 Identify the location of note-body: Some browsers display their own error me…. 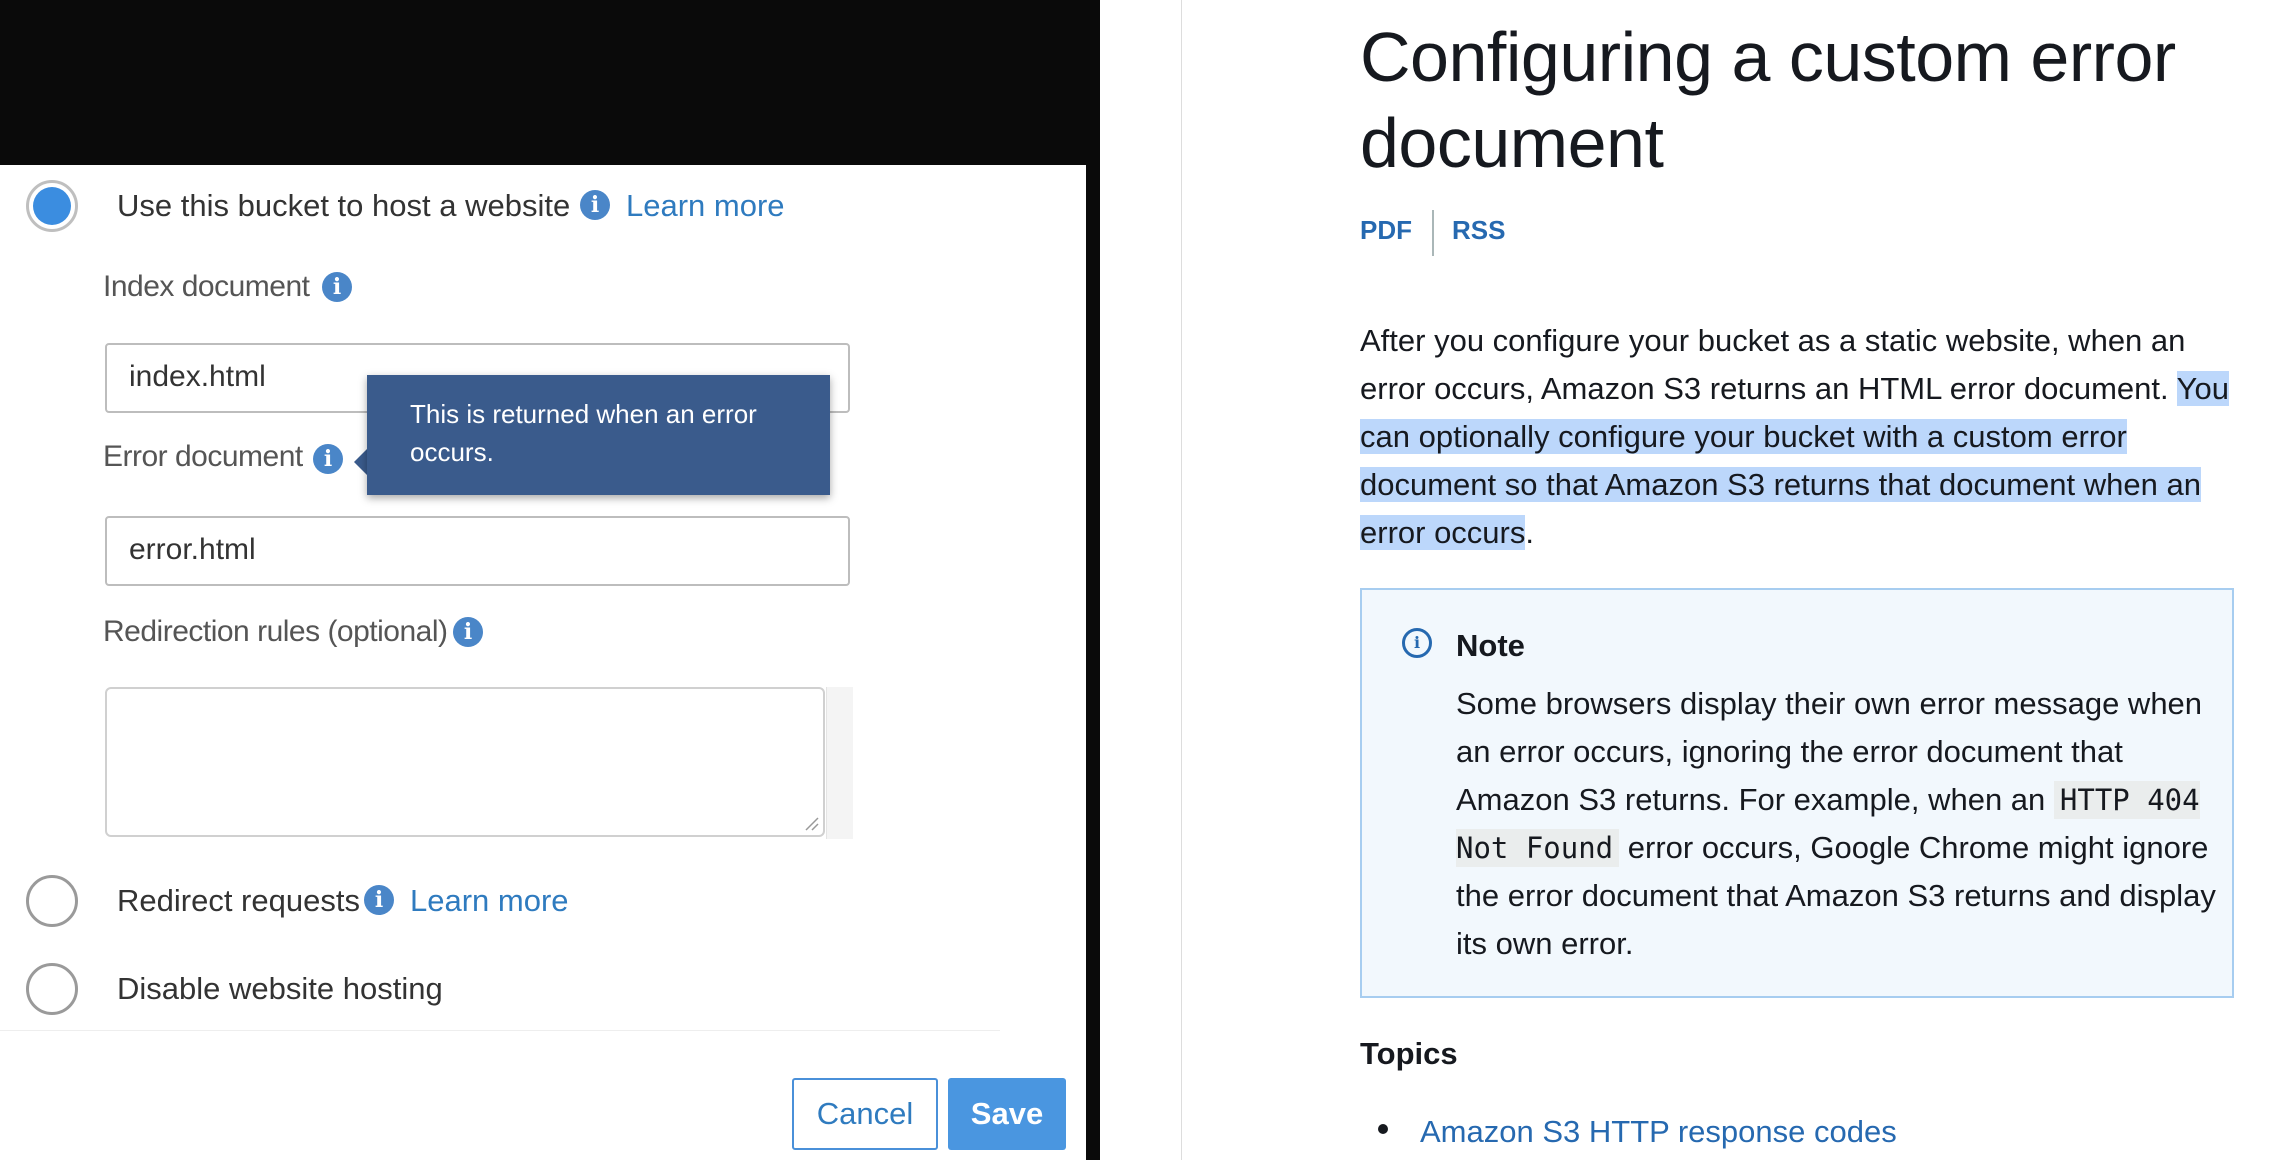
(1836, 824).